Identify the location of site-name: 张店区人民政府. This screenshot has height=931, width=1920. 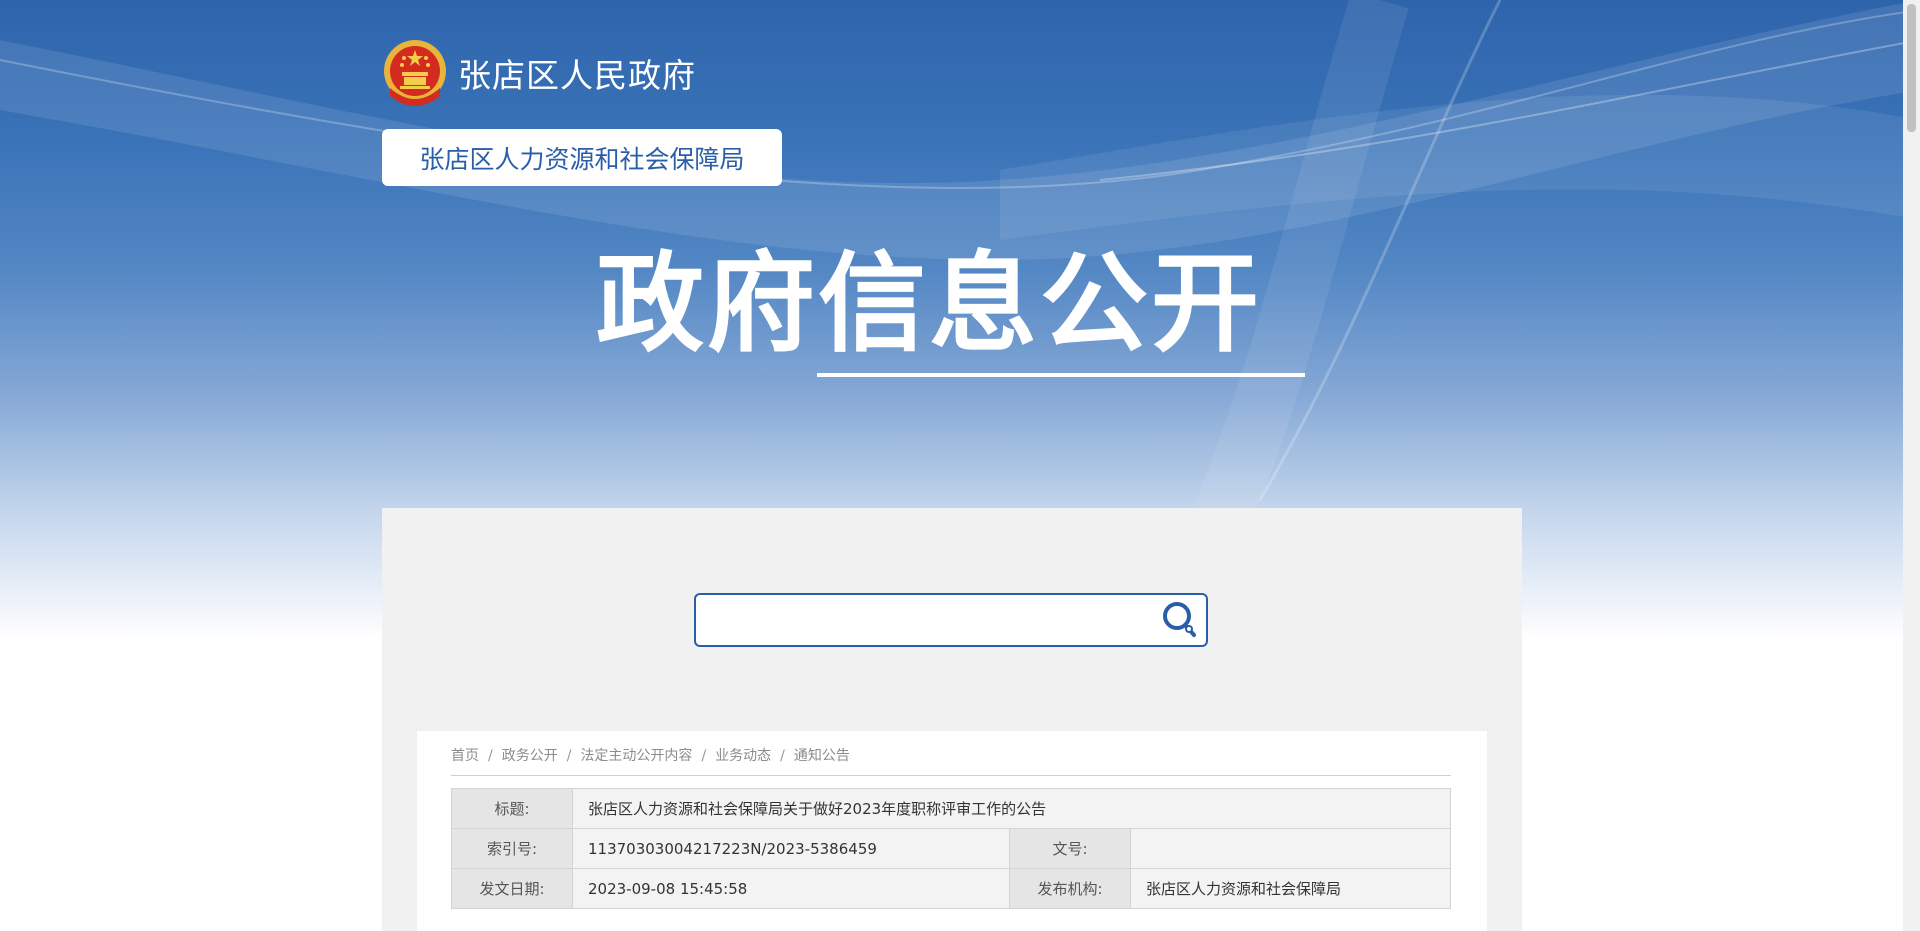
(577, 75).